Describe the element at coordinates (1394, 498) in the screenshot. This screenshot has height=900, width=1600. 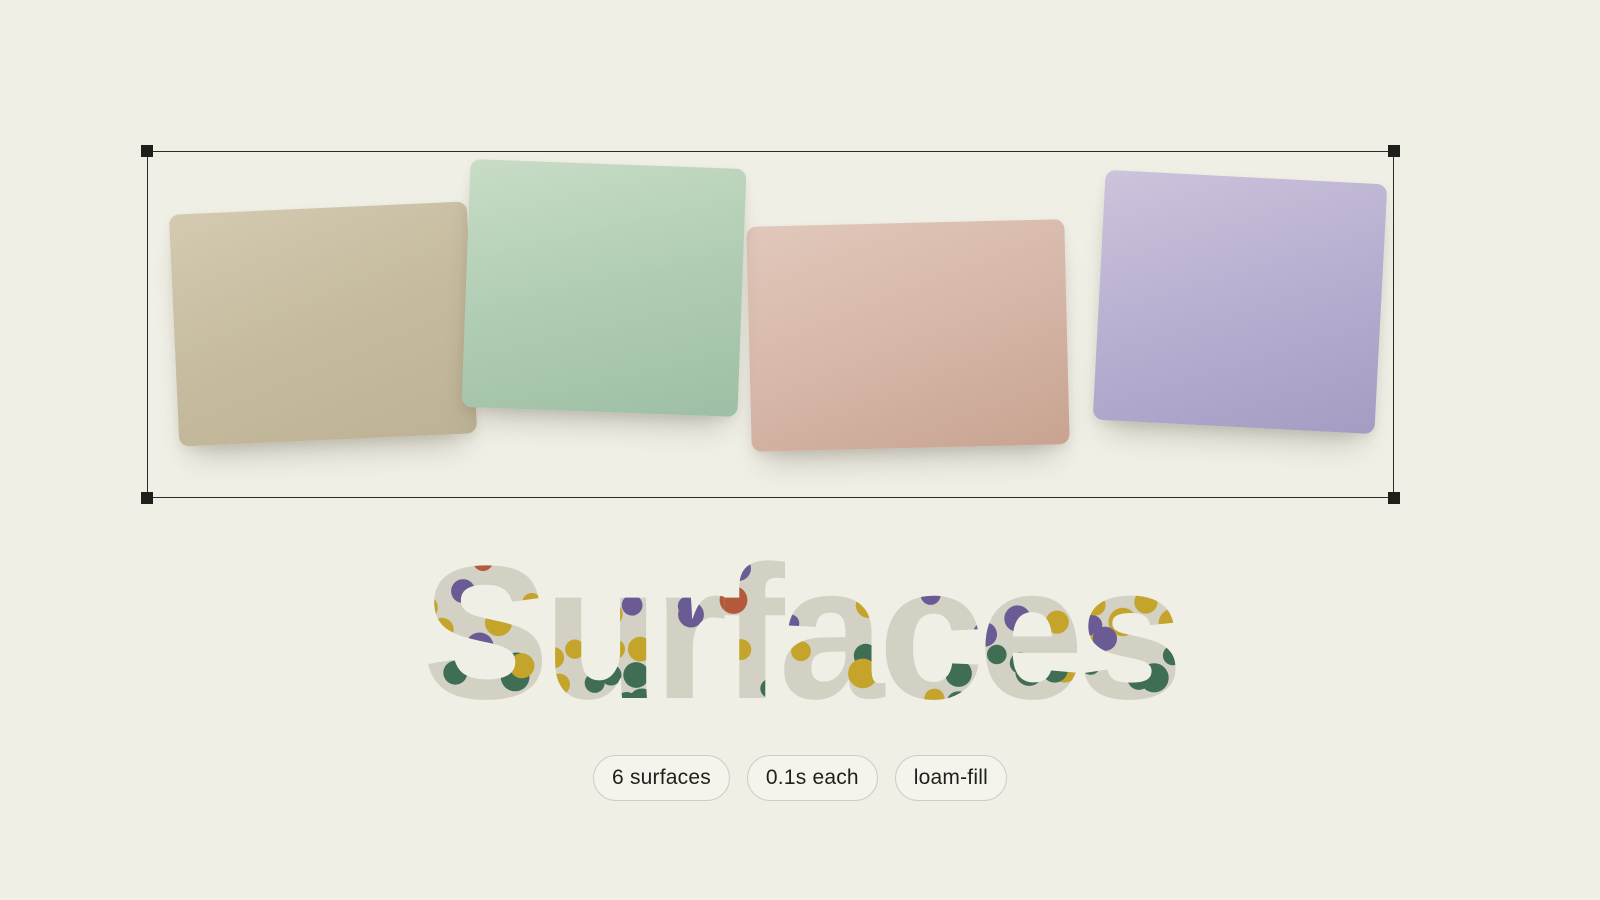
I see `resize-handle-bottom-right` at that location.